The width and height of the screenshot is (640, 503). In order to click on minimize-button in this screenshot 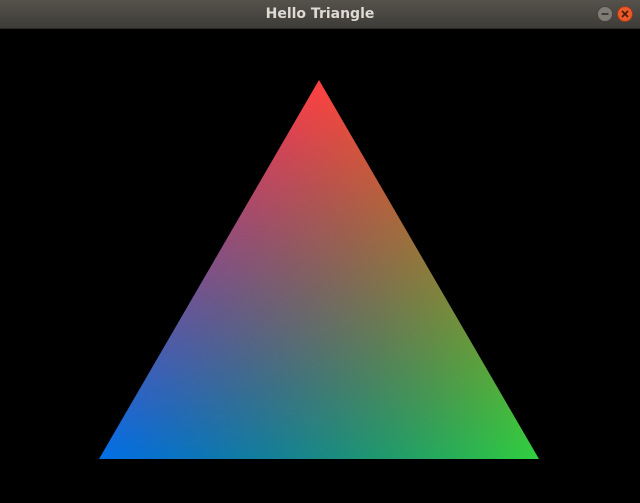, I will do `click(605, 14)`.